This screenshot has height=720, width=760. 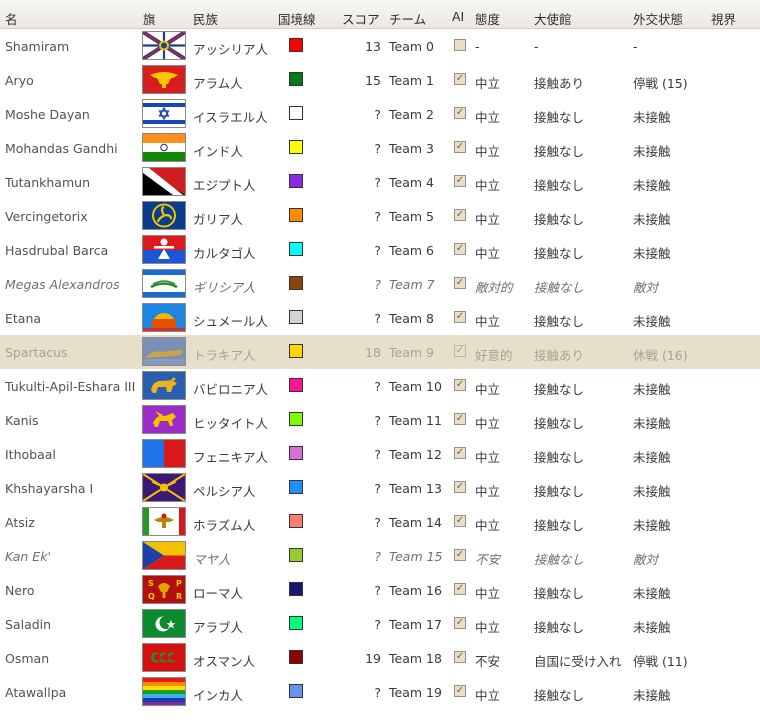 I want to click on flag-letter: P, so click(x=179, y=583).